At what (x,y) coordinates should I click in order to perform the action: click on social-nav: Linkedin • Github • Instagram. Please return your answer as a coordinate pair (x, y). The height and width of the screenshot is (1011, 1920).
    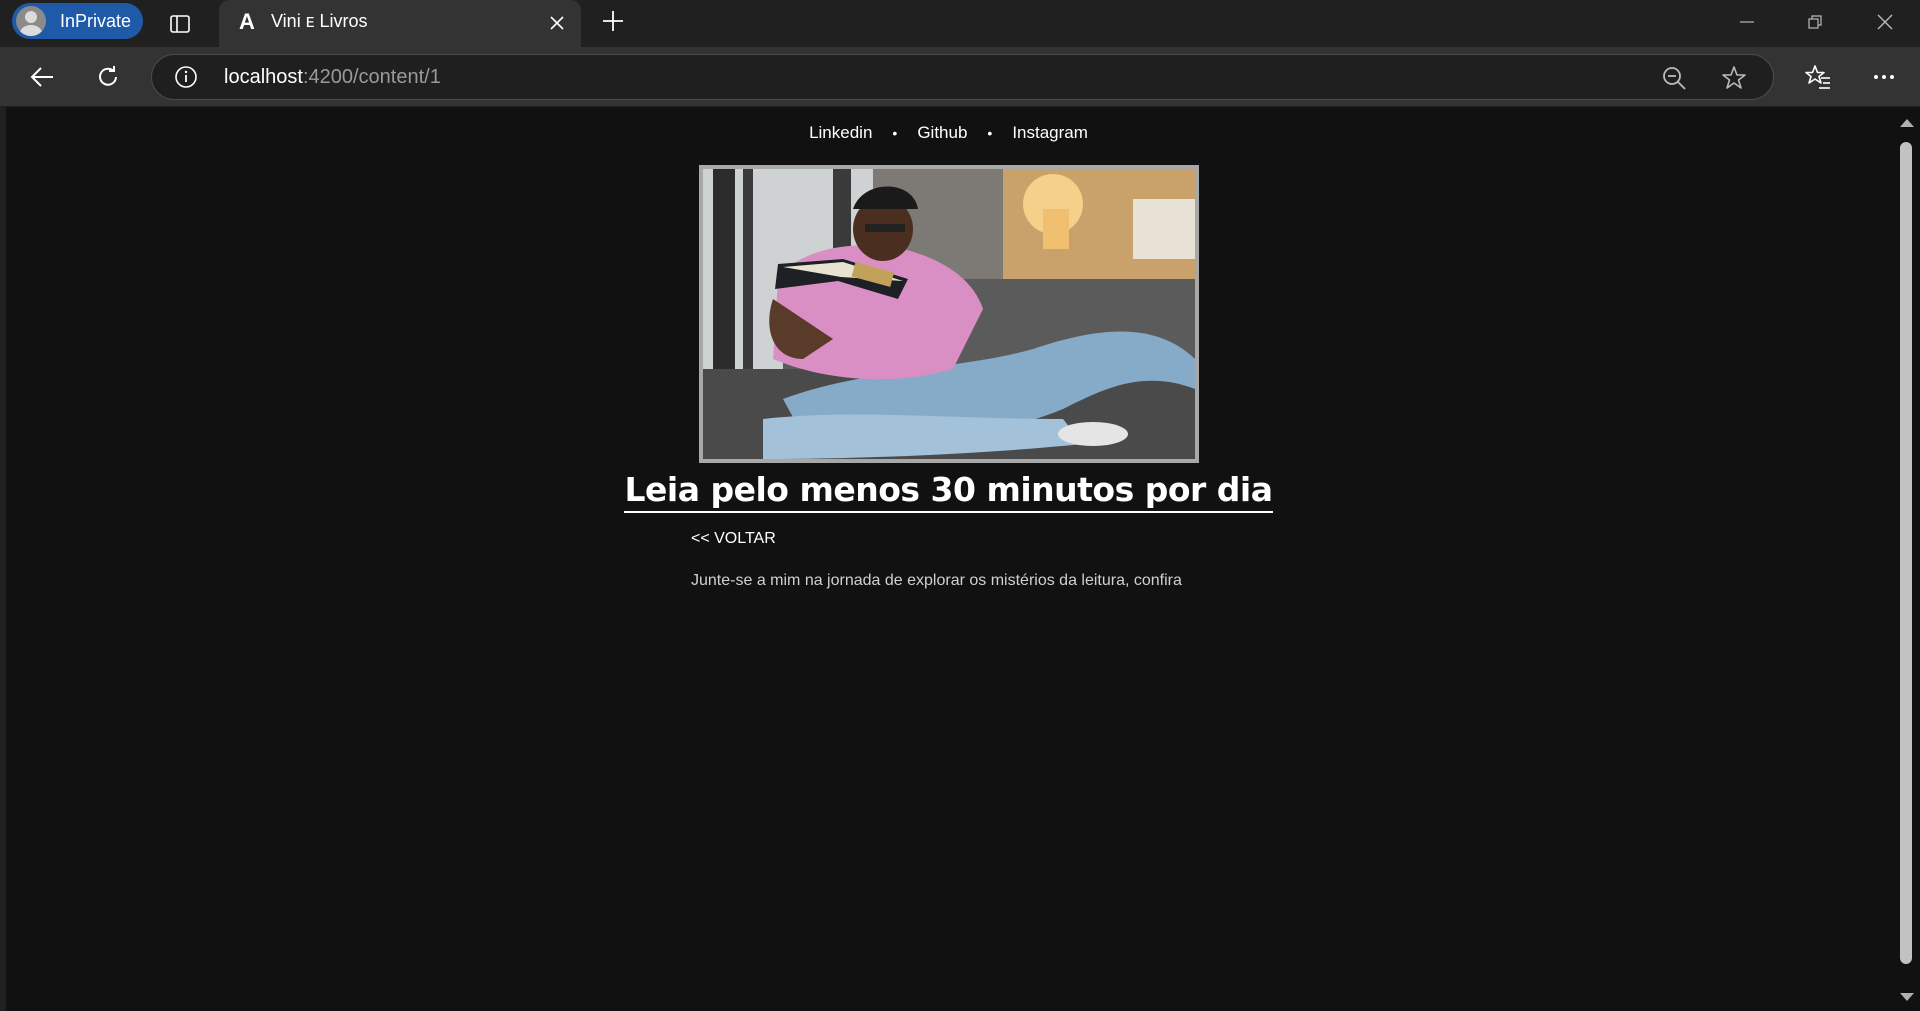
    Looking at the image, I should click on (948, 133).